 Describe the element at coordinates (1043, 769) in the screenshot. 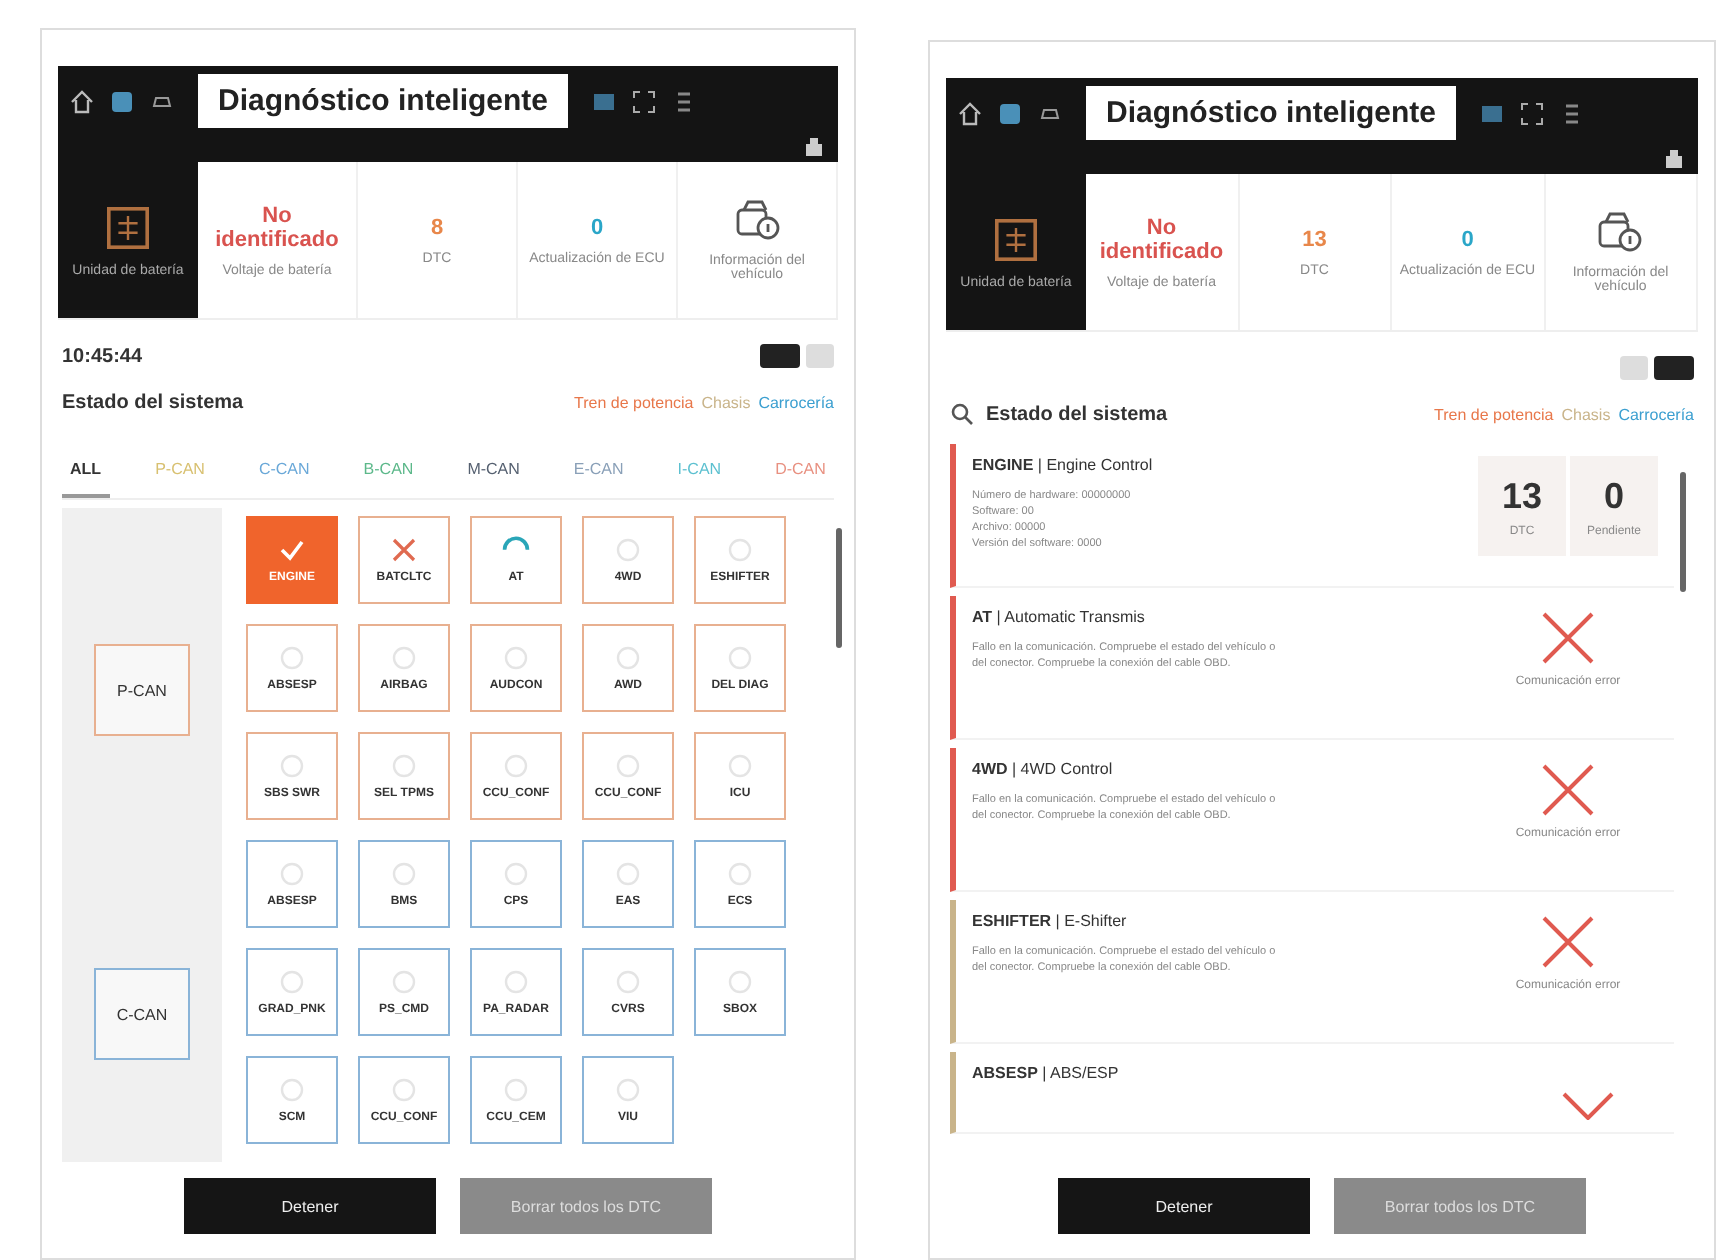

I see `module-title: 4WD | 4WD Control` at that location.